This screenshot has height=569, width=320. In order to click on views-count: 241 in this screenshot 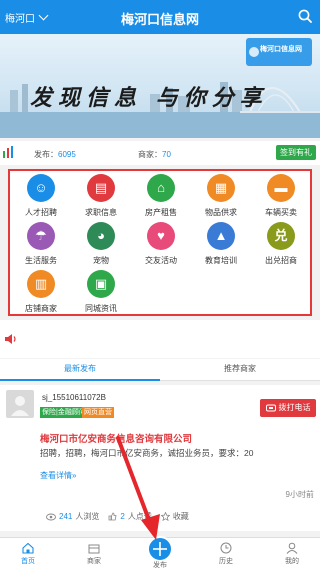, I will do `click(66, 516)`.